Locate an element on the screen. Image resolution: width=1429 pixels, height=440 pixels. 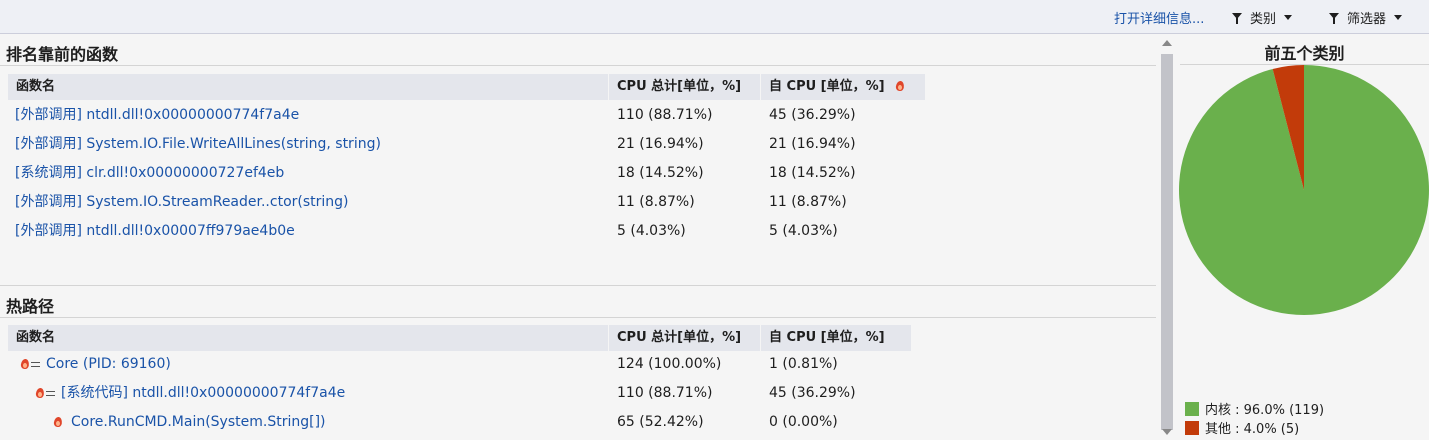
function-link: [系统代码] ntdll.dll!0x00000000774f7a4e is located at coordinates (190, 393).